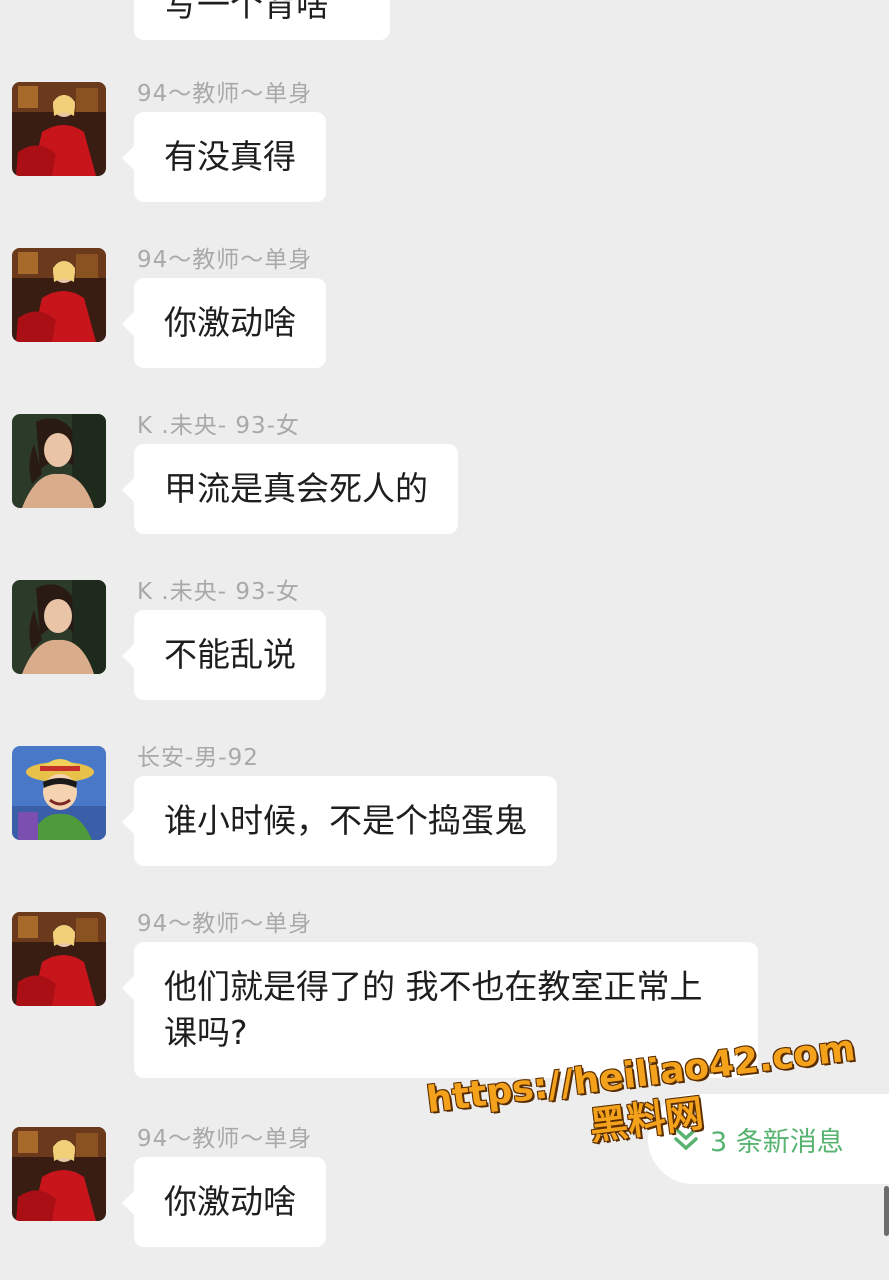 The width and height of the screenshot is (889, 1280). Describe the element at coordinates (59, 793) in the screenshot. I see `cartoon-straw-hat-boy-avatar` at that location.